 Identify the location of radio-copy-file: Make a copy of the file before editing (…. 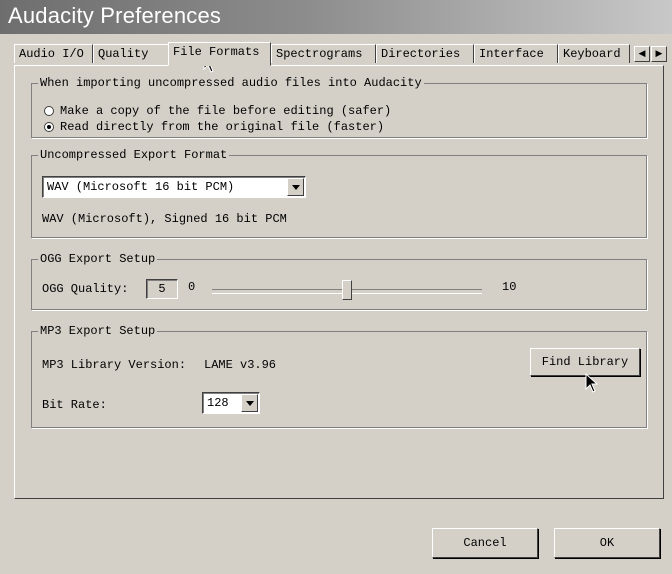
(217, 111).